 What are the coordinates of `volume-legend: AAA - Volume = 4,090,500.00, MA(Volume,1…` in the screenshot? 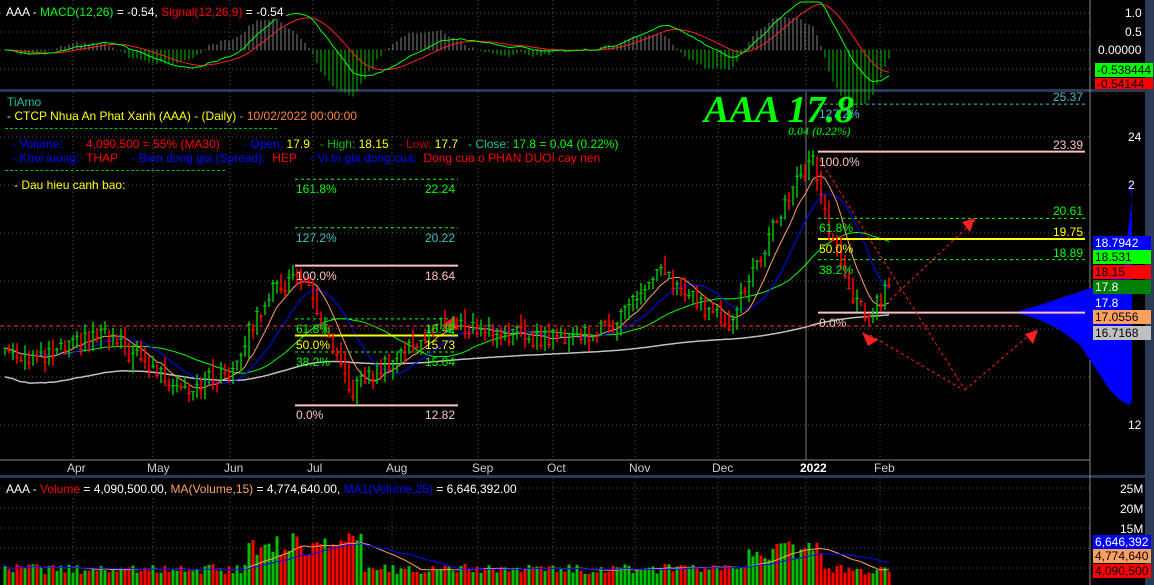 It's located at (261, 489).